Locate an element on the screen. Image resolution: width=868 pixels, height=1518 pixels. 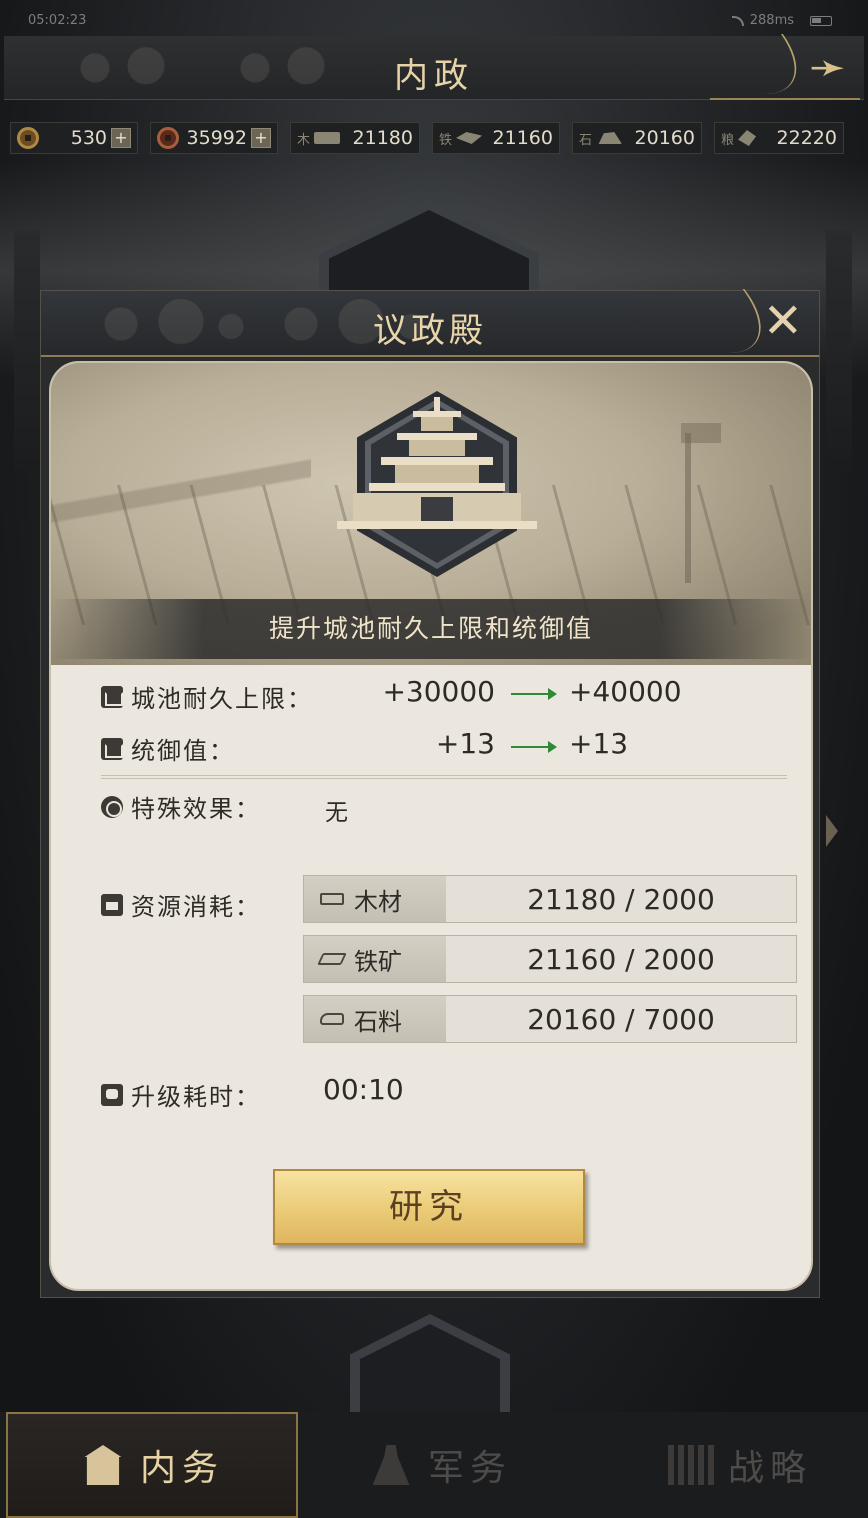
cost-item-wood: 木材 21180 / 2000 is located at coordinates (550, 899).